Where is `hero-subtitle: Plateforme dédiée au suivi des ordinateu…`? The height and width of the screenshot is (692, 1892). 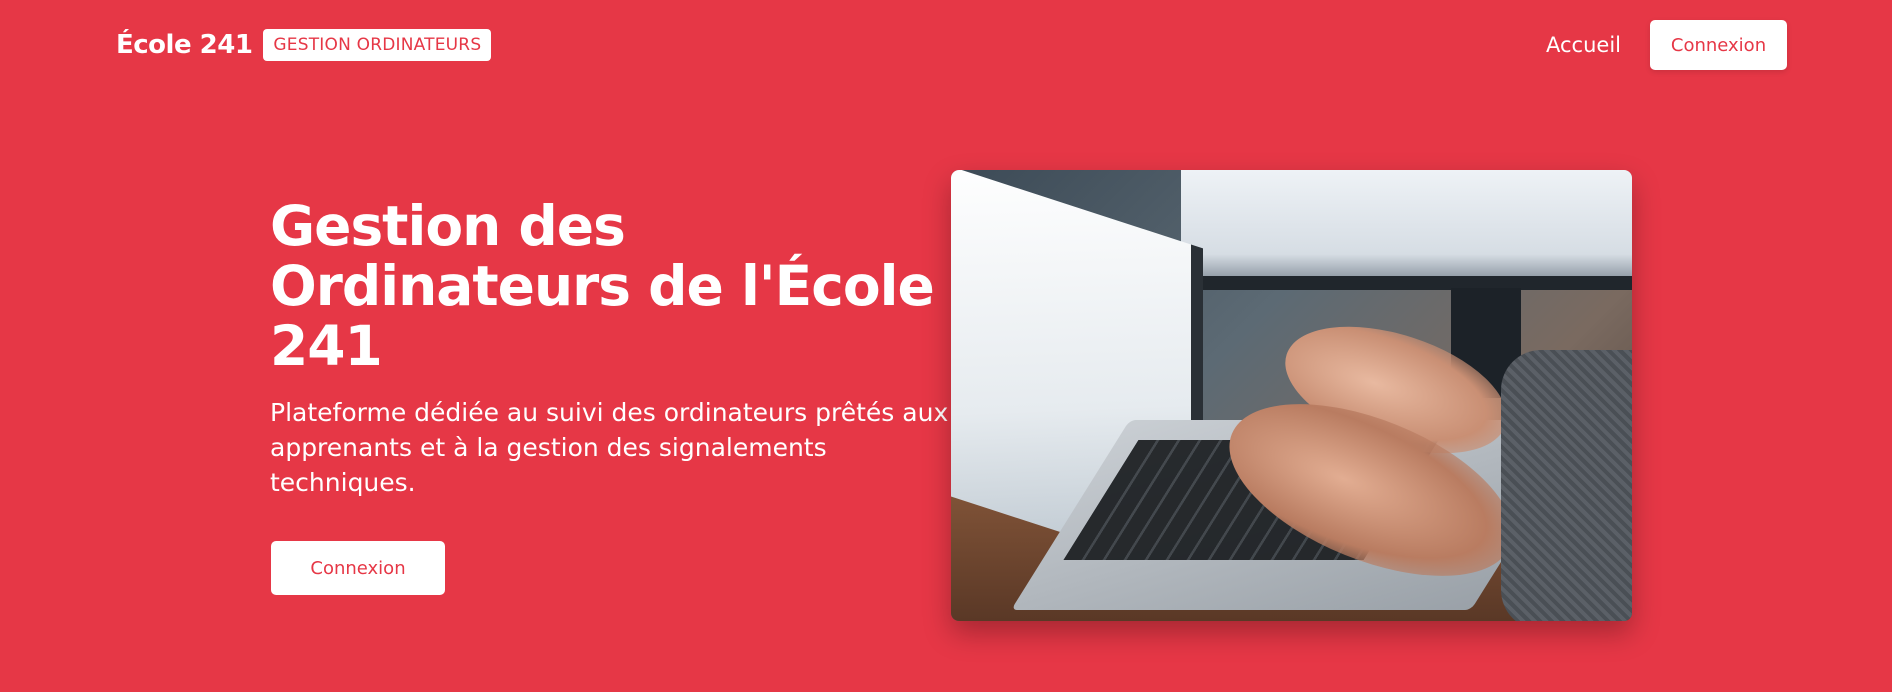 hero-subtitle: Plateforme dédiée au suivi des ordinateu… is located at coordinates (609, 447).